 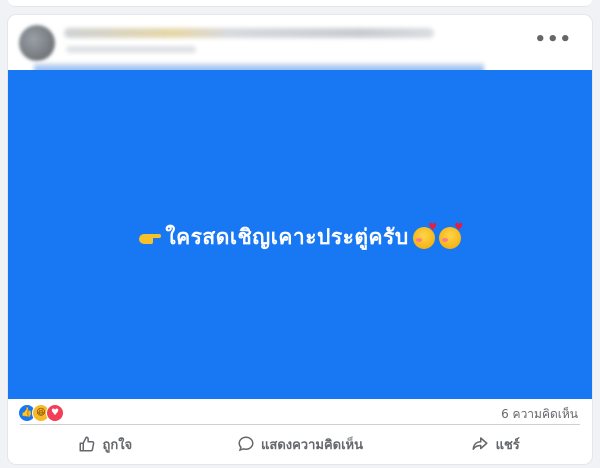 What do you see at coordinates (494, 444) in the screenshot?
I see `share-button: แชร์` at bounding box center [494, 444].